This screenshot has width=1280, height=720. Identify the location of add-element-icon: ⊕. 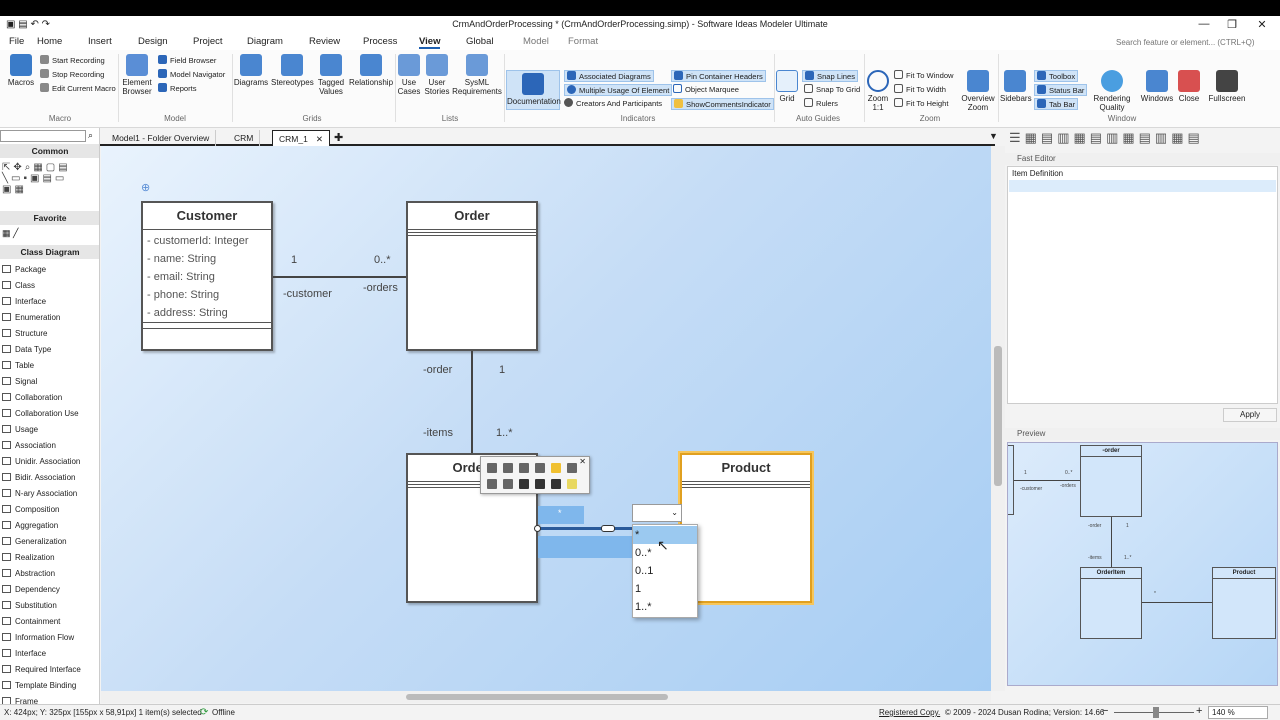
(145, 187).